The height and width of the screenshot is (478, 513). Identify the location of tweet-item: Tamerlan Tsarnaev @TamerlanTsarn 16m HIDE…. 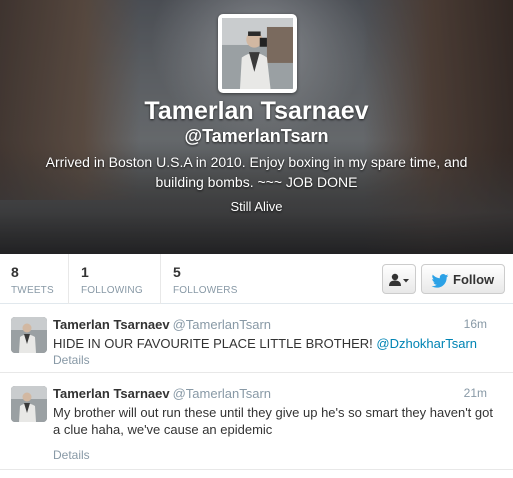
(256, 339).